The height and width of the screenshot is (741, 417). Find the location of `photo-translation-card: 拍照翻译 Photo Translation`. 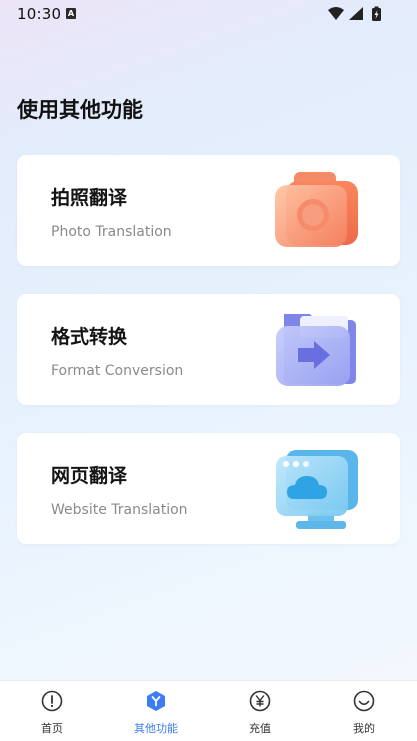

photo-translation-card: 拍照翻译 Photo Translation is located at coordinates (208, 210).